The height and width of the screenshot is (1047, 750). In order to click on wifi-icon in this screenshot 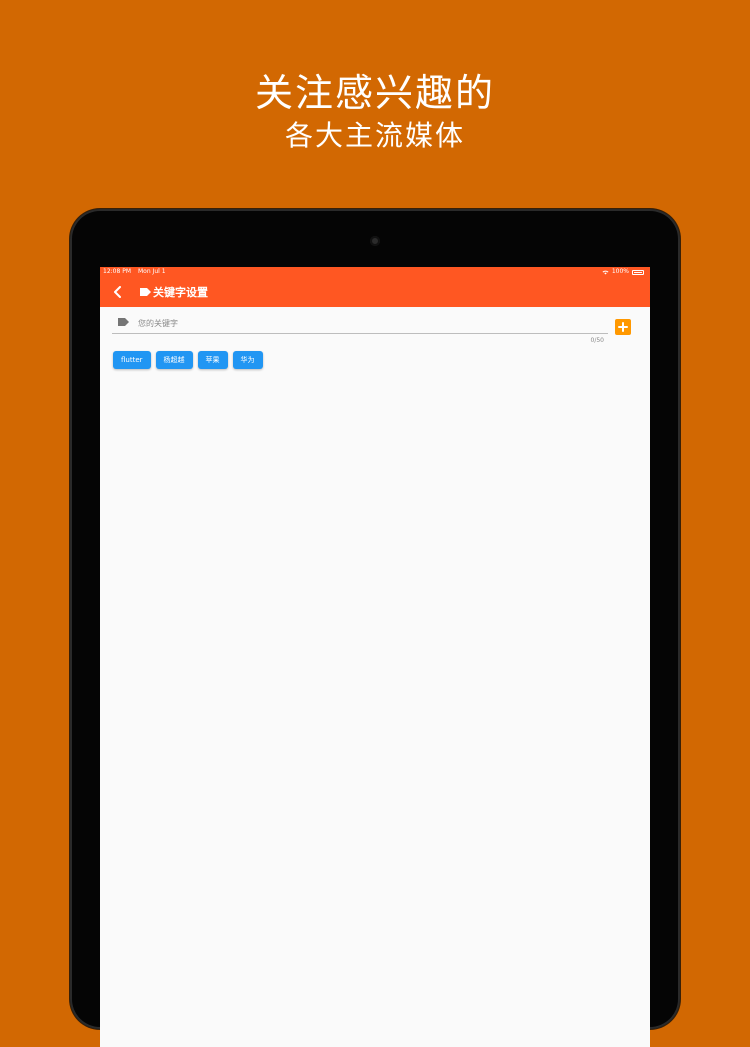, I will do `click(605, 272)`.